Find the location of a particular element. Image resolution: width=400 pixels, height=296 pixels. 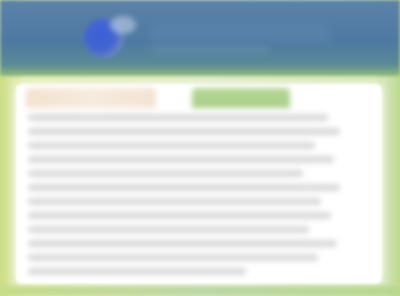

tab-active is located at coordinates (241, 98).